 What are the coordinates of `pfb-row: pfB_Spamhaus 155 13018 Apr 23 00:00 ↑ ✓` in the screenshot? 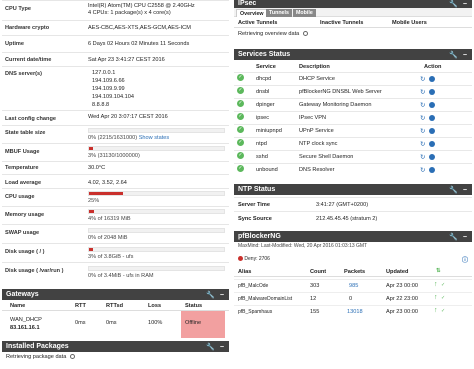 It's located at (353, 311).